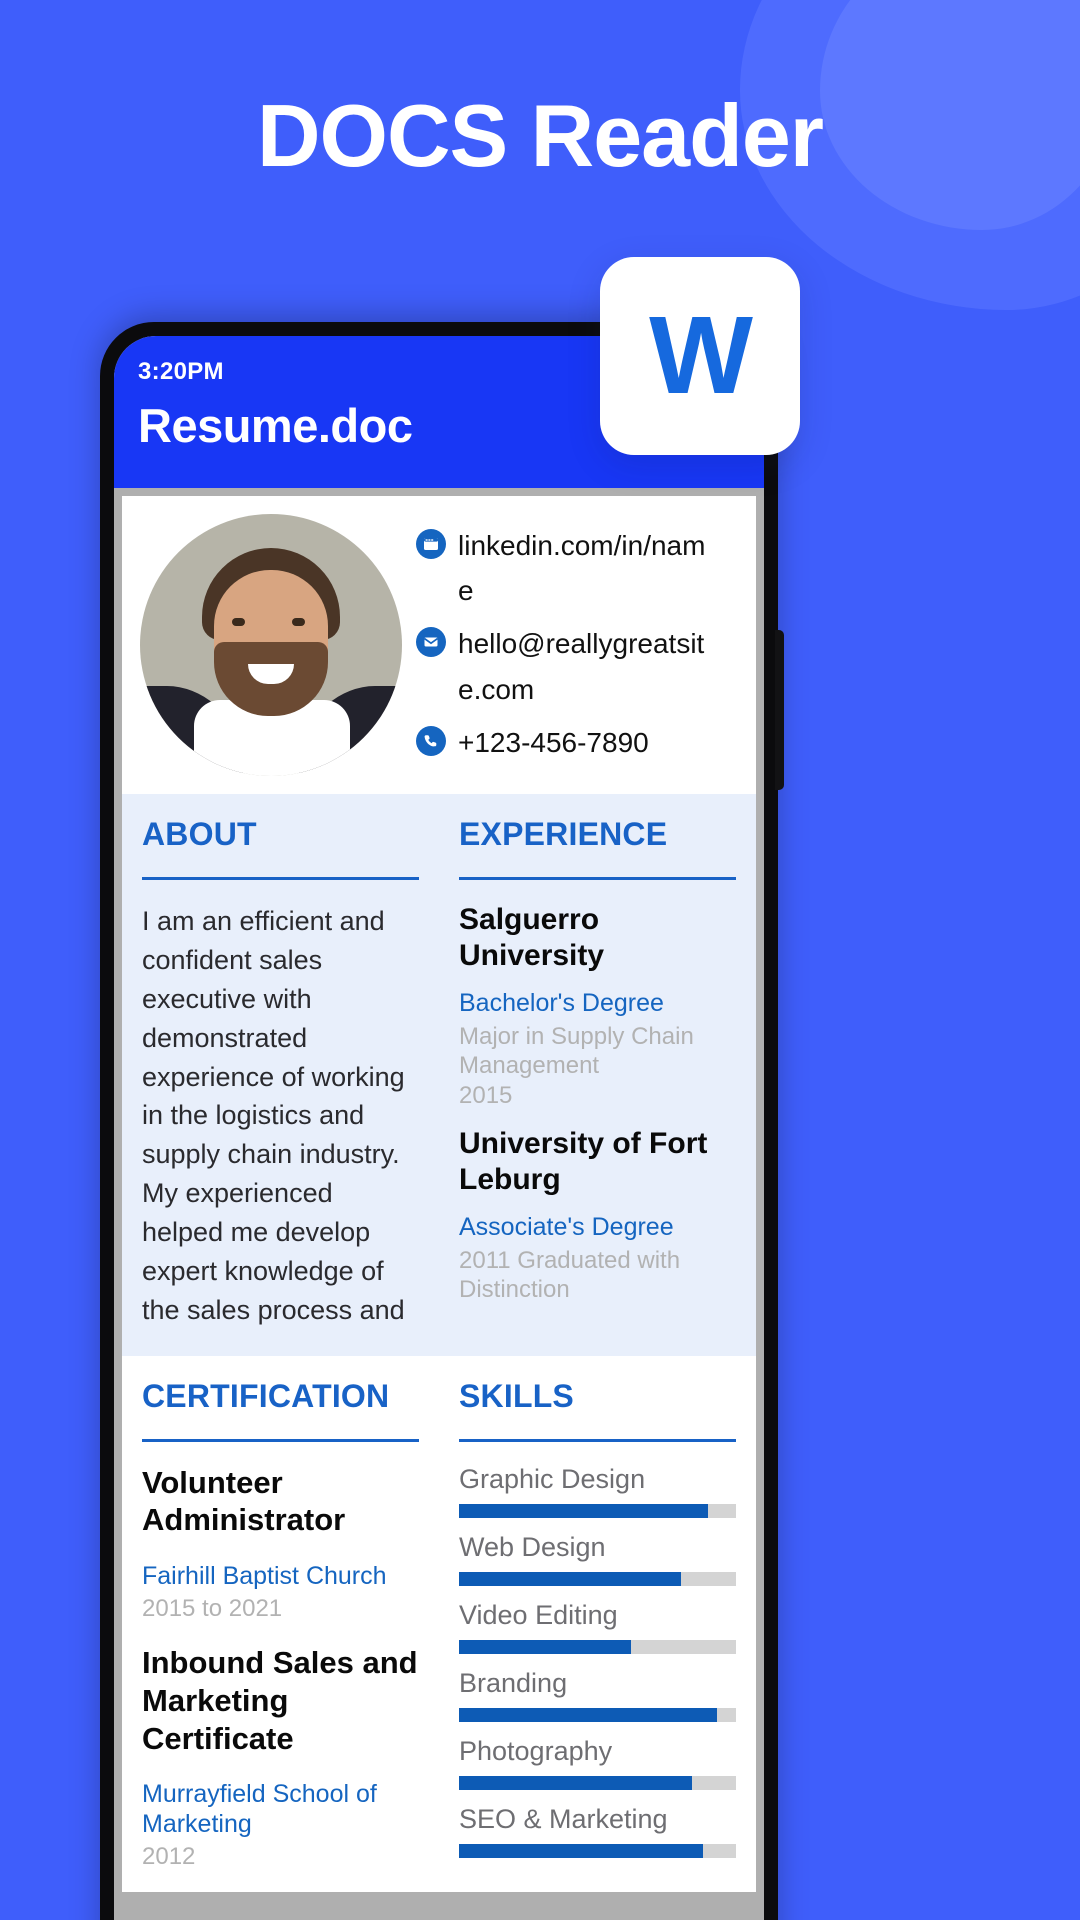  Describe the element at coordinates (532, 937) in the screenshot. I see `experience-entry-title: Salguerro University` at that location.